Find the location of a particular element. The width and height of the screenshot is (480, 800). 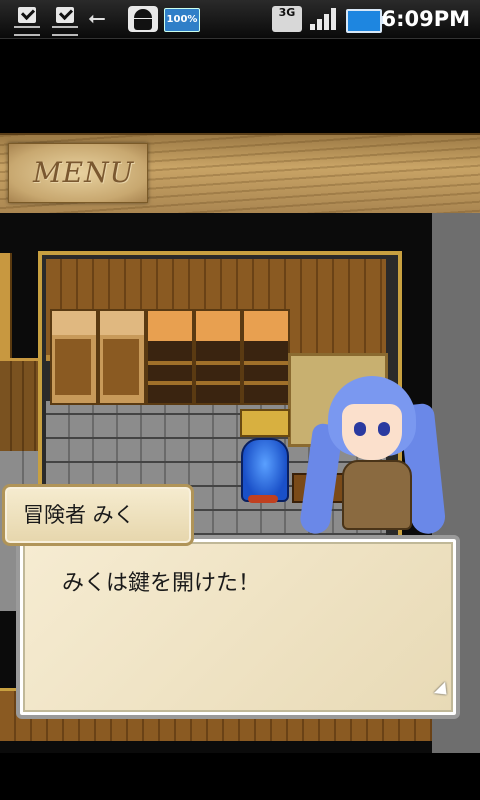

player-feet is located at coordinates (263, 499).